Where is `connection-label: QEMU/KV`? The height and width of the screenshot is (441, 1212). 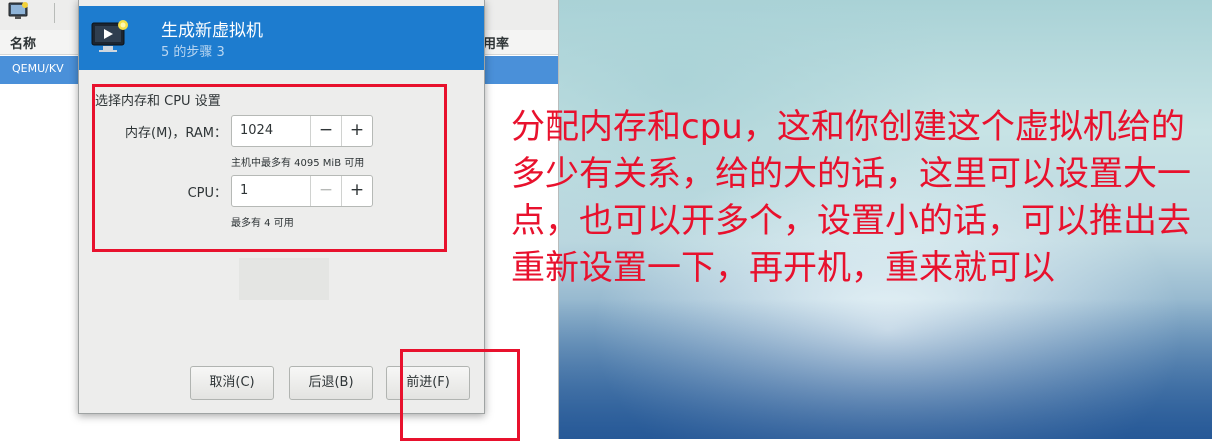
connection-label: QEMU/KV is located at coordinates (38, 68).